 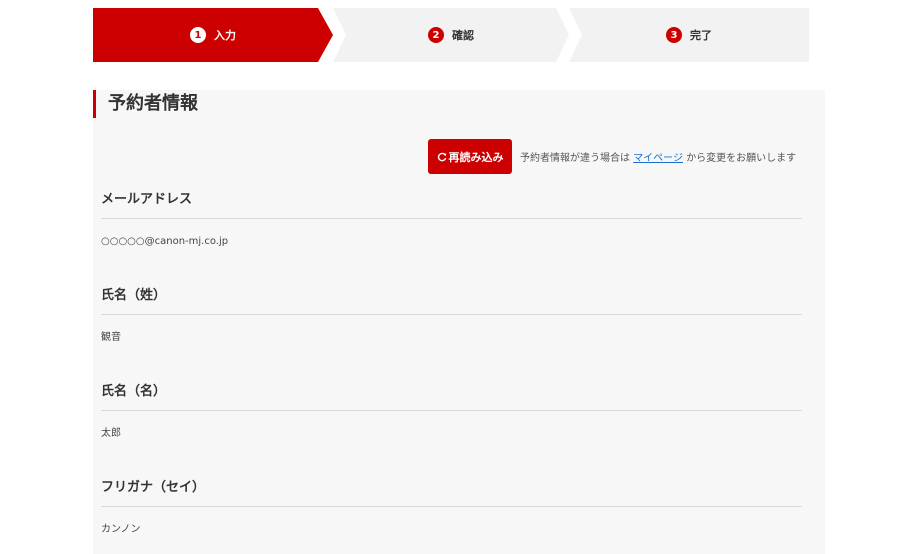 What do you see at coordinates (436, 35) in the screenshot?
I see `step-number: 2` at bounding box center [436, 35].